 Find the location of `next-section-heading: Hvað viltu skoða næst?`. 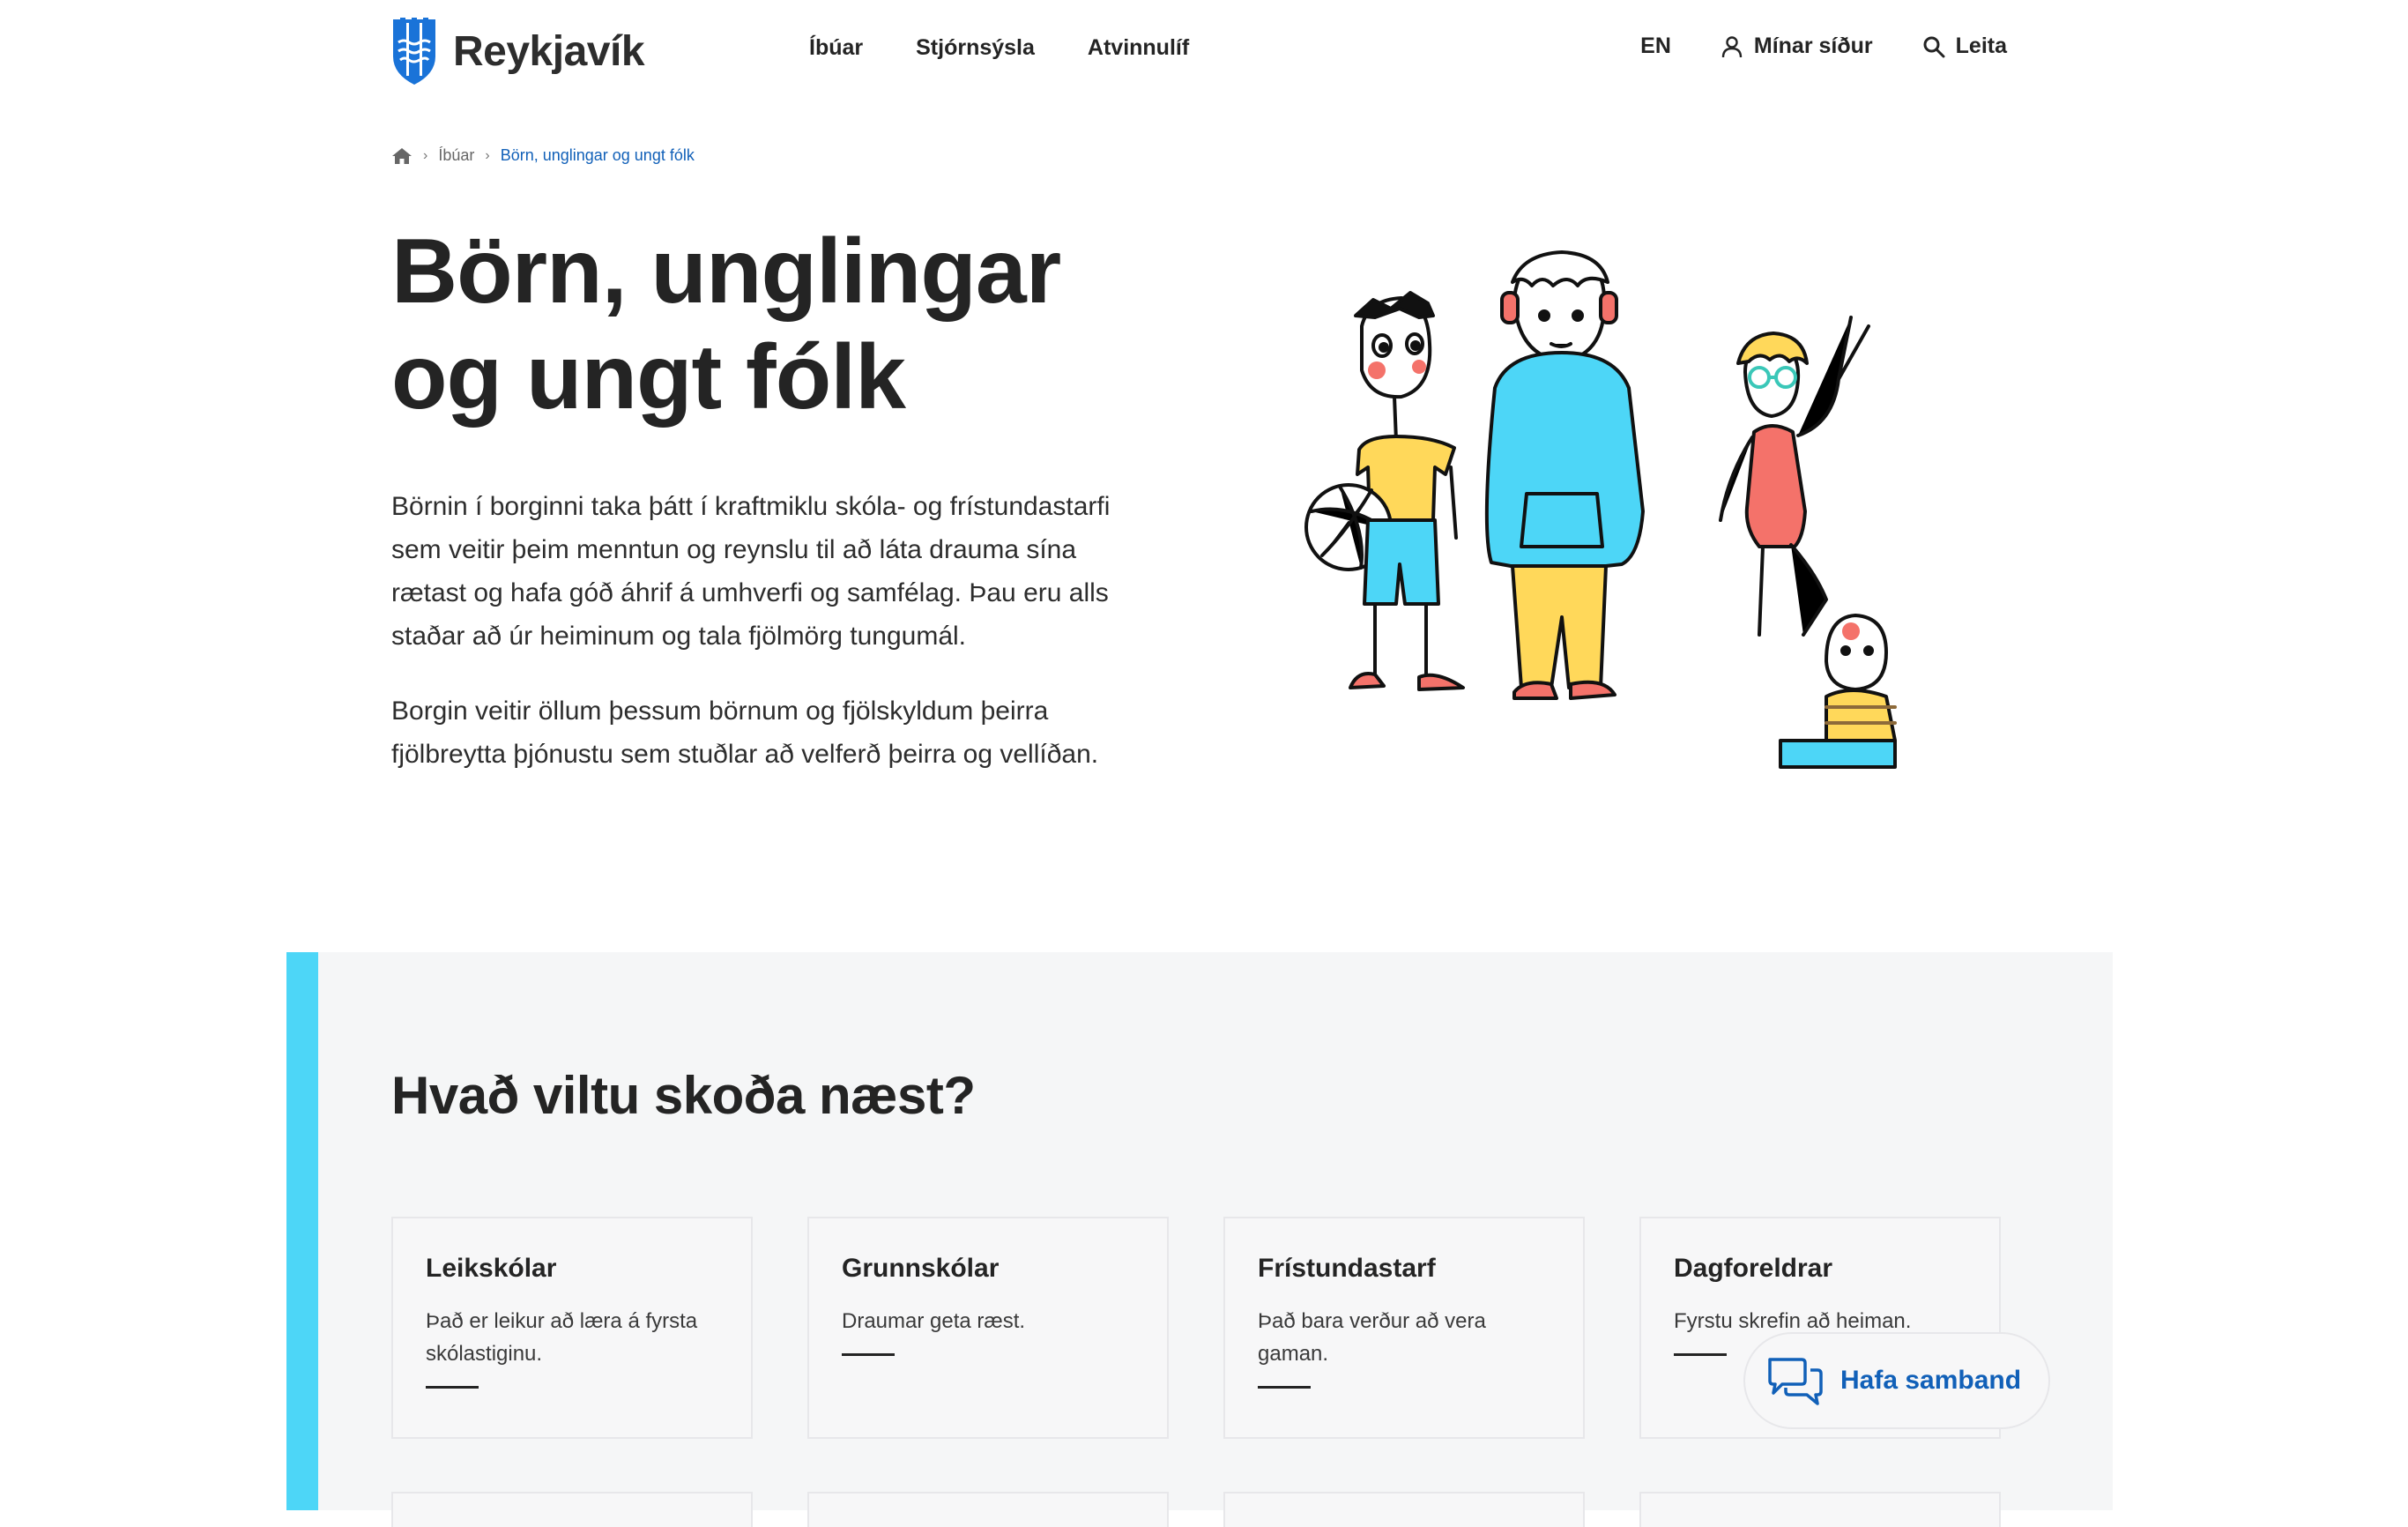

next-section-heading: Hvað viltu skoða næst? is located at coordinates (683, 1095).